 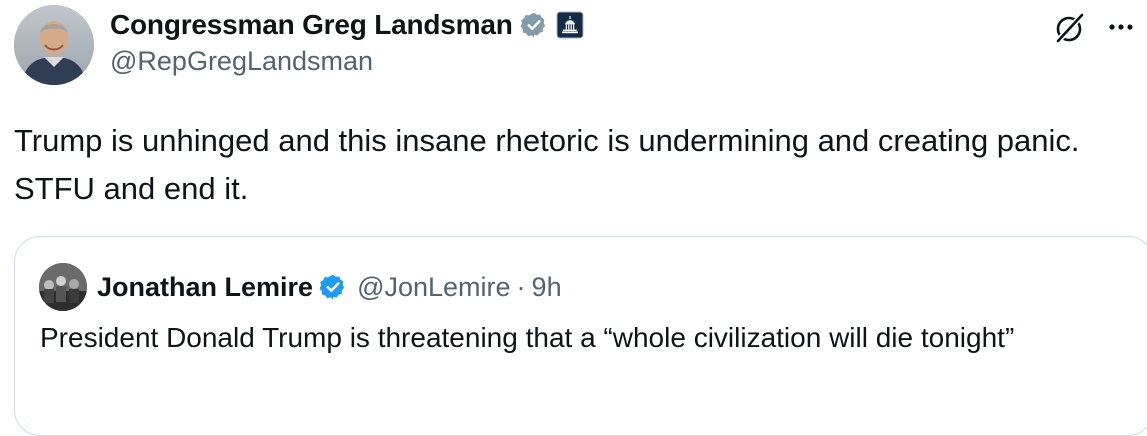 What do you see at coordinates (1071, 28) in the screenshot?
I see `grok-slash-icon` at bounding box center [1071, 28].